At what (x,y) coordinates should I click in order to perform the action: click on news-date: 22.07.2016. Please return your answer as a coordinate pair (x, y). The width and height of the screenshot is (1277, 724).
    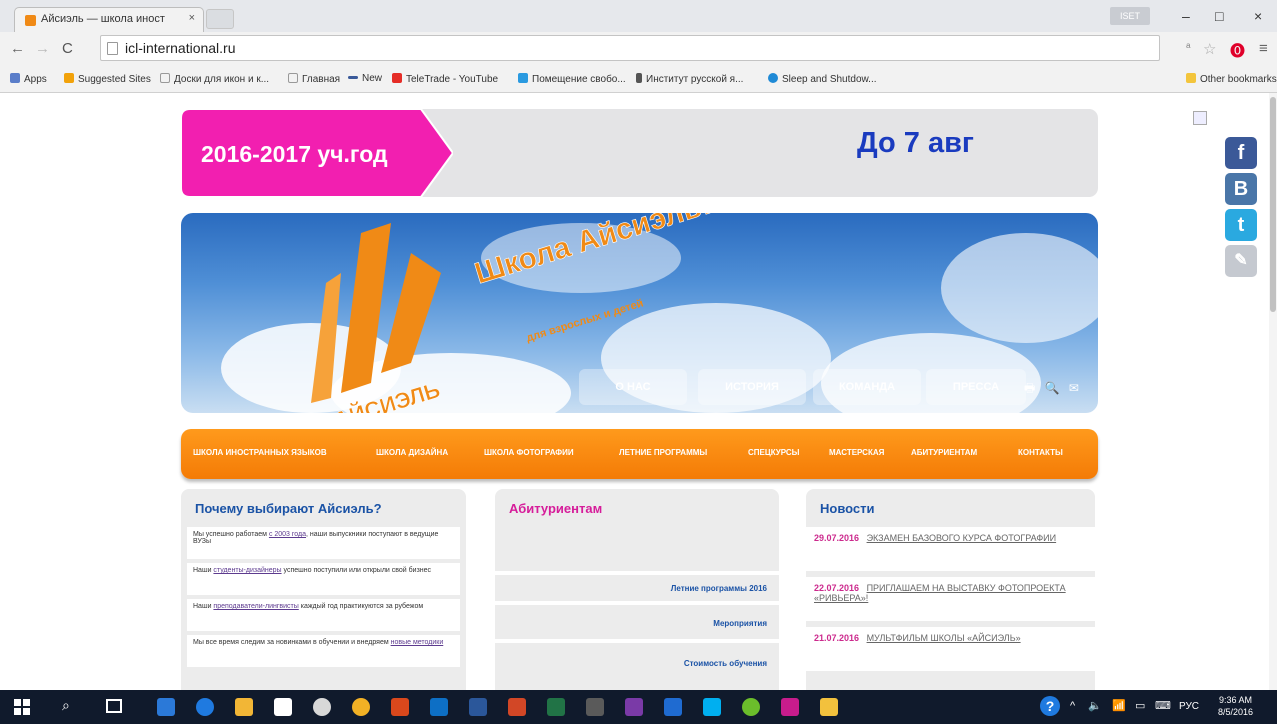
    Looking at the image, I should click on (837, 588).